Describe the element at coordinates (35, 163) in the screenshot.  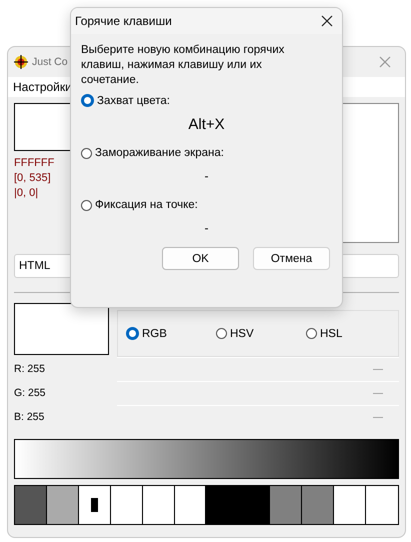
I see `hex-value: FFFFFF` at that location.